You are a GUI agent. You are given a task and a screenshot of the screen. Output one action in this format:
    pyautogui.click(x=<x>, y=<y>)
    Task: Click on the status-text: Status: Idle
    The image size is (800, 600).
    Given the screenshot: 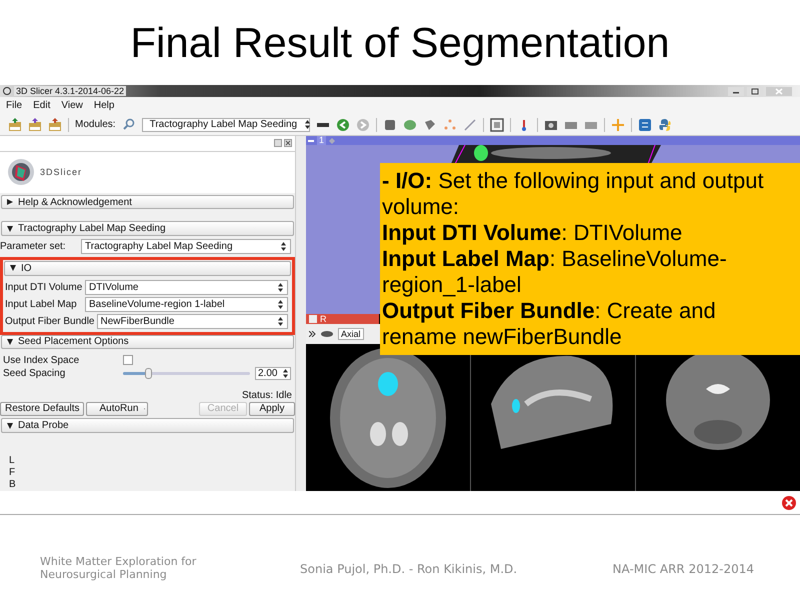 What is the action you would take?
    pyautogui.click(x=266, y=395)
    